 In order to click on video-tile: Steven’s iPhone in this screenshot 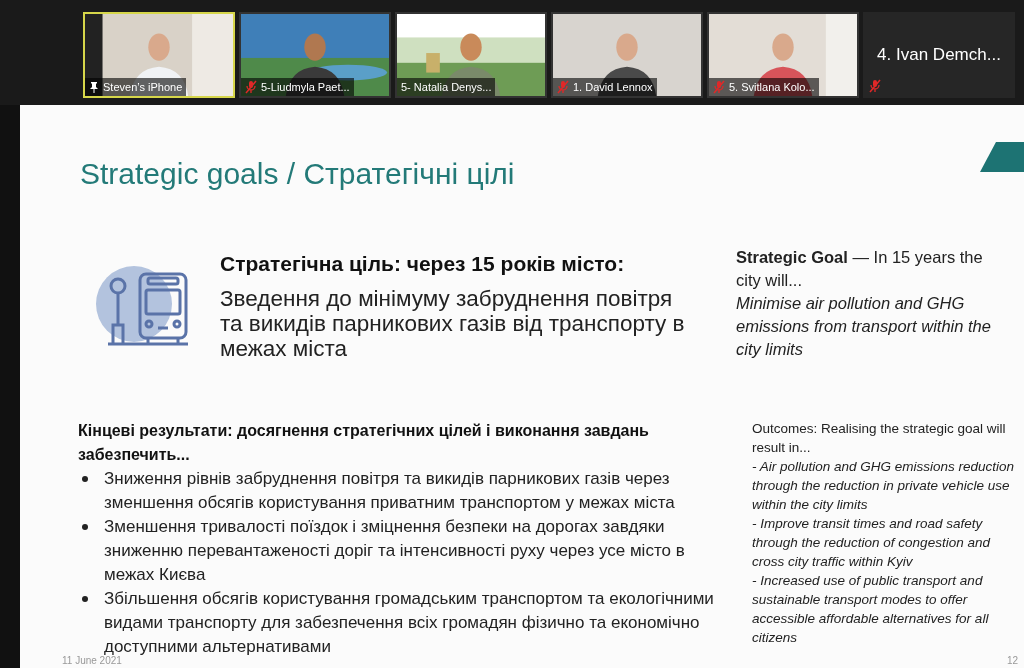, I will do `click(159, 55)`.